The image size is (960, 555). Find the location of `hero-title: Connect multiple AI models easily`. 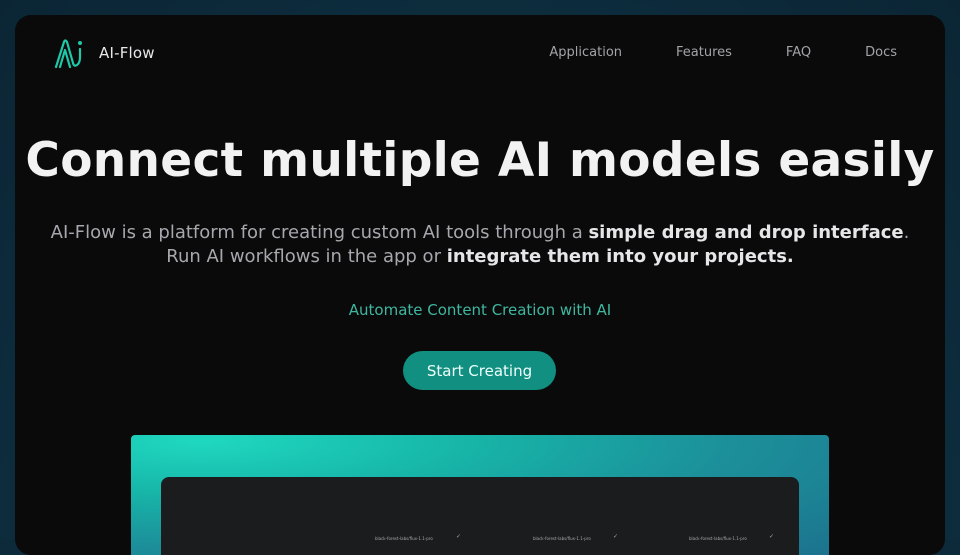

hero-title: Connect multiple AI models easily is located at coordinates (480, 160).